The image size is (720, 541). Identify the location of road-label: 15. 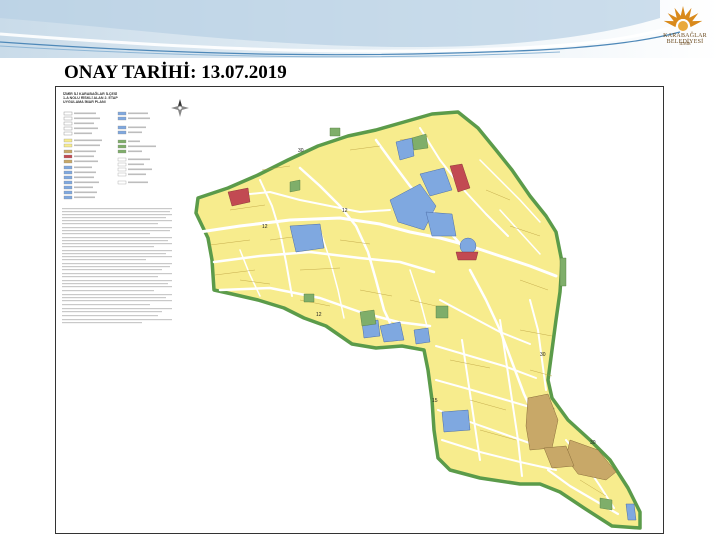
(435, 401).